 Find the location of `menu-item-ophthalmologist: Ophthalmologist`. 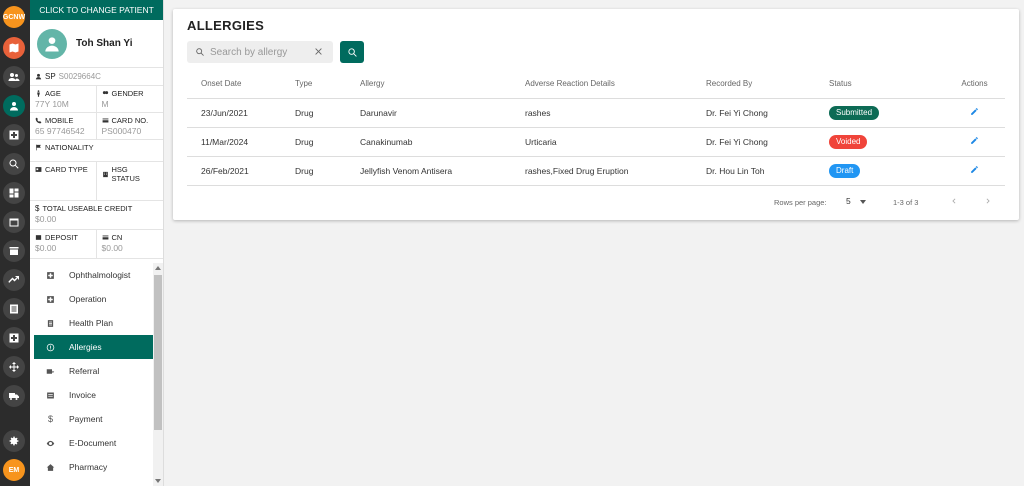

menu-item-ophthalmologist: Ophthalmologist is located at coordinates (94, 275).